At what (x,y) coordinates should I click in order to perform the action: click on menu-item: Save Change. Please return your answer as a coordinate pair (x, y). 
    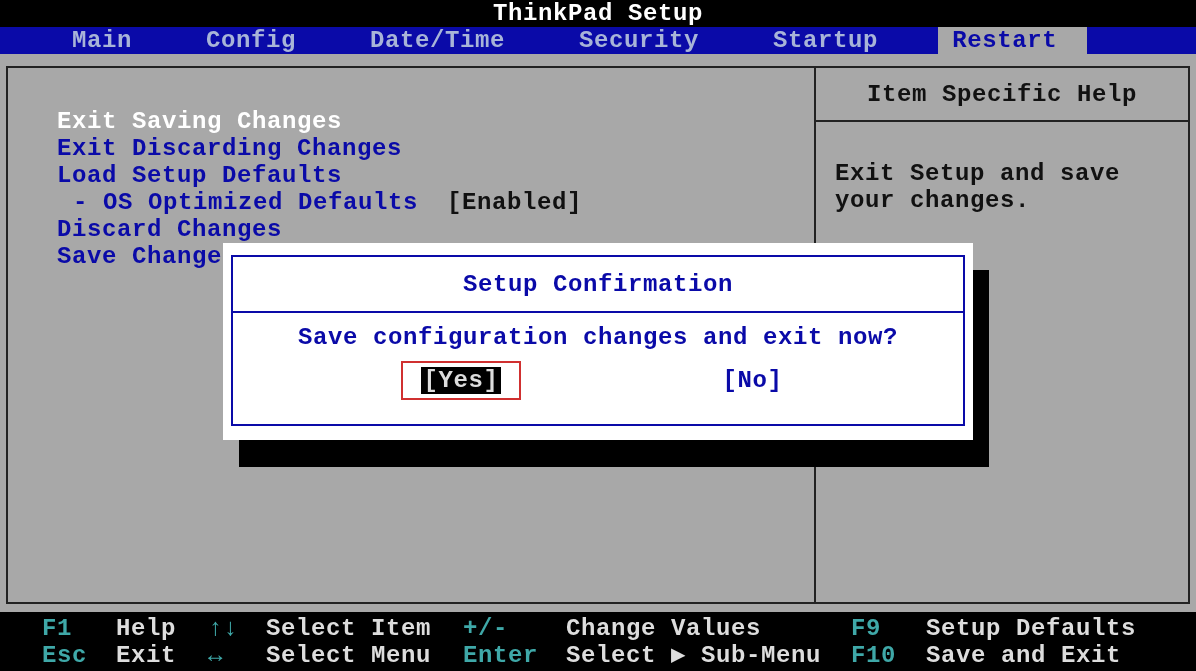
    Looking at the image, I should click on (140, 256).